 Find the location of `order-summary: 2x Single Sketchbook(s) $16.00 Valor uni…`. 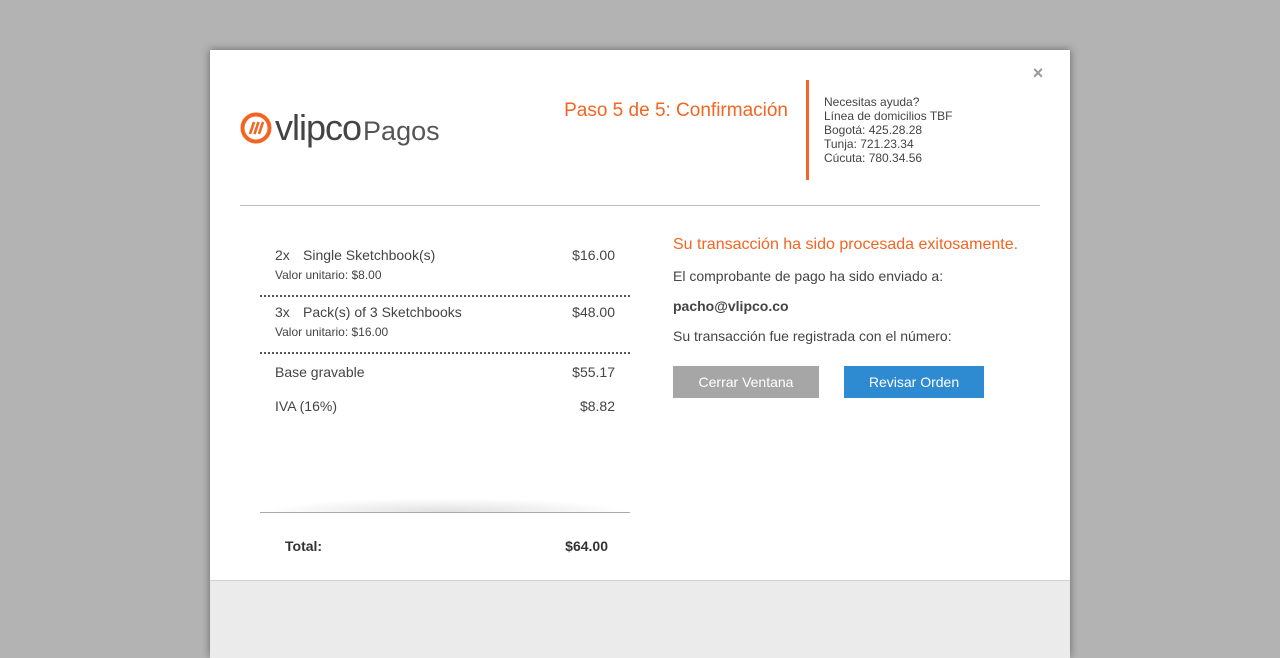

order-summary: 2x Single Sketchbook(s) $16.00 Valor uni… is located at coordinates (445, 331).